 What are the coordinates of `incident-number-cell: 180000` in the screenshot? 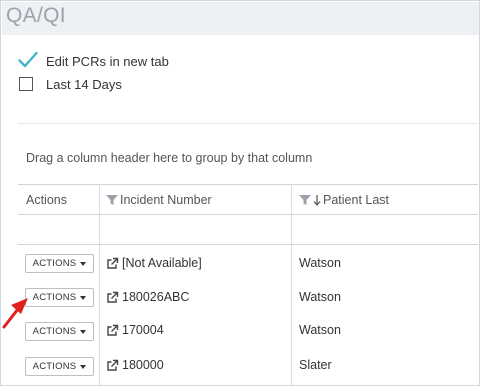 It's located at (135, 365).